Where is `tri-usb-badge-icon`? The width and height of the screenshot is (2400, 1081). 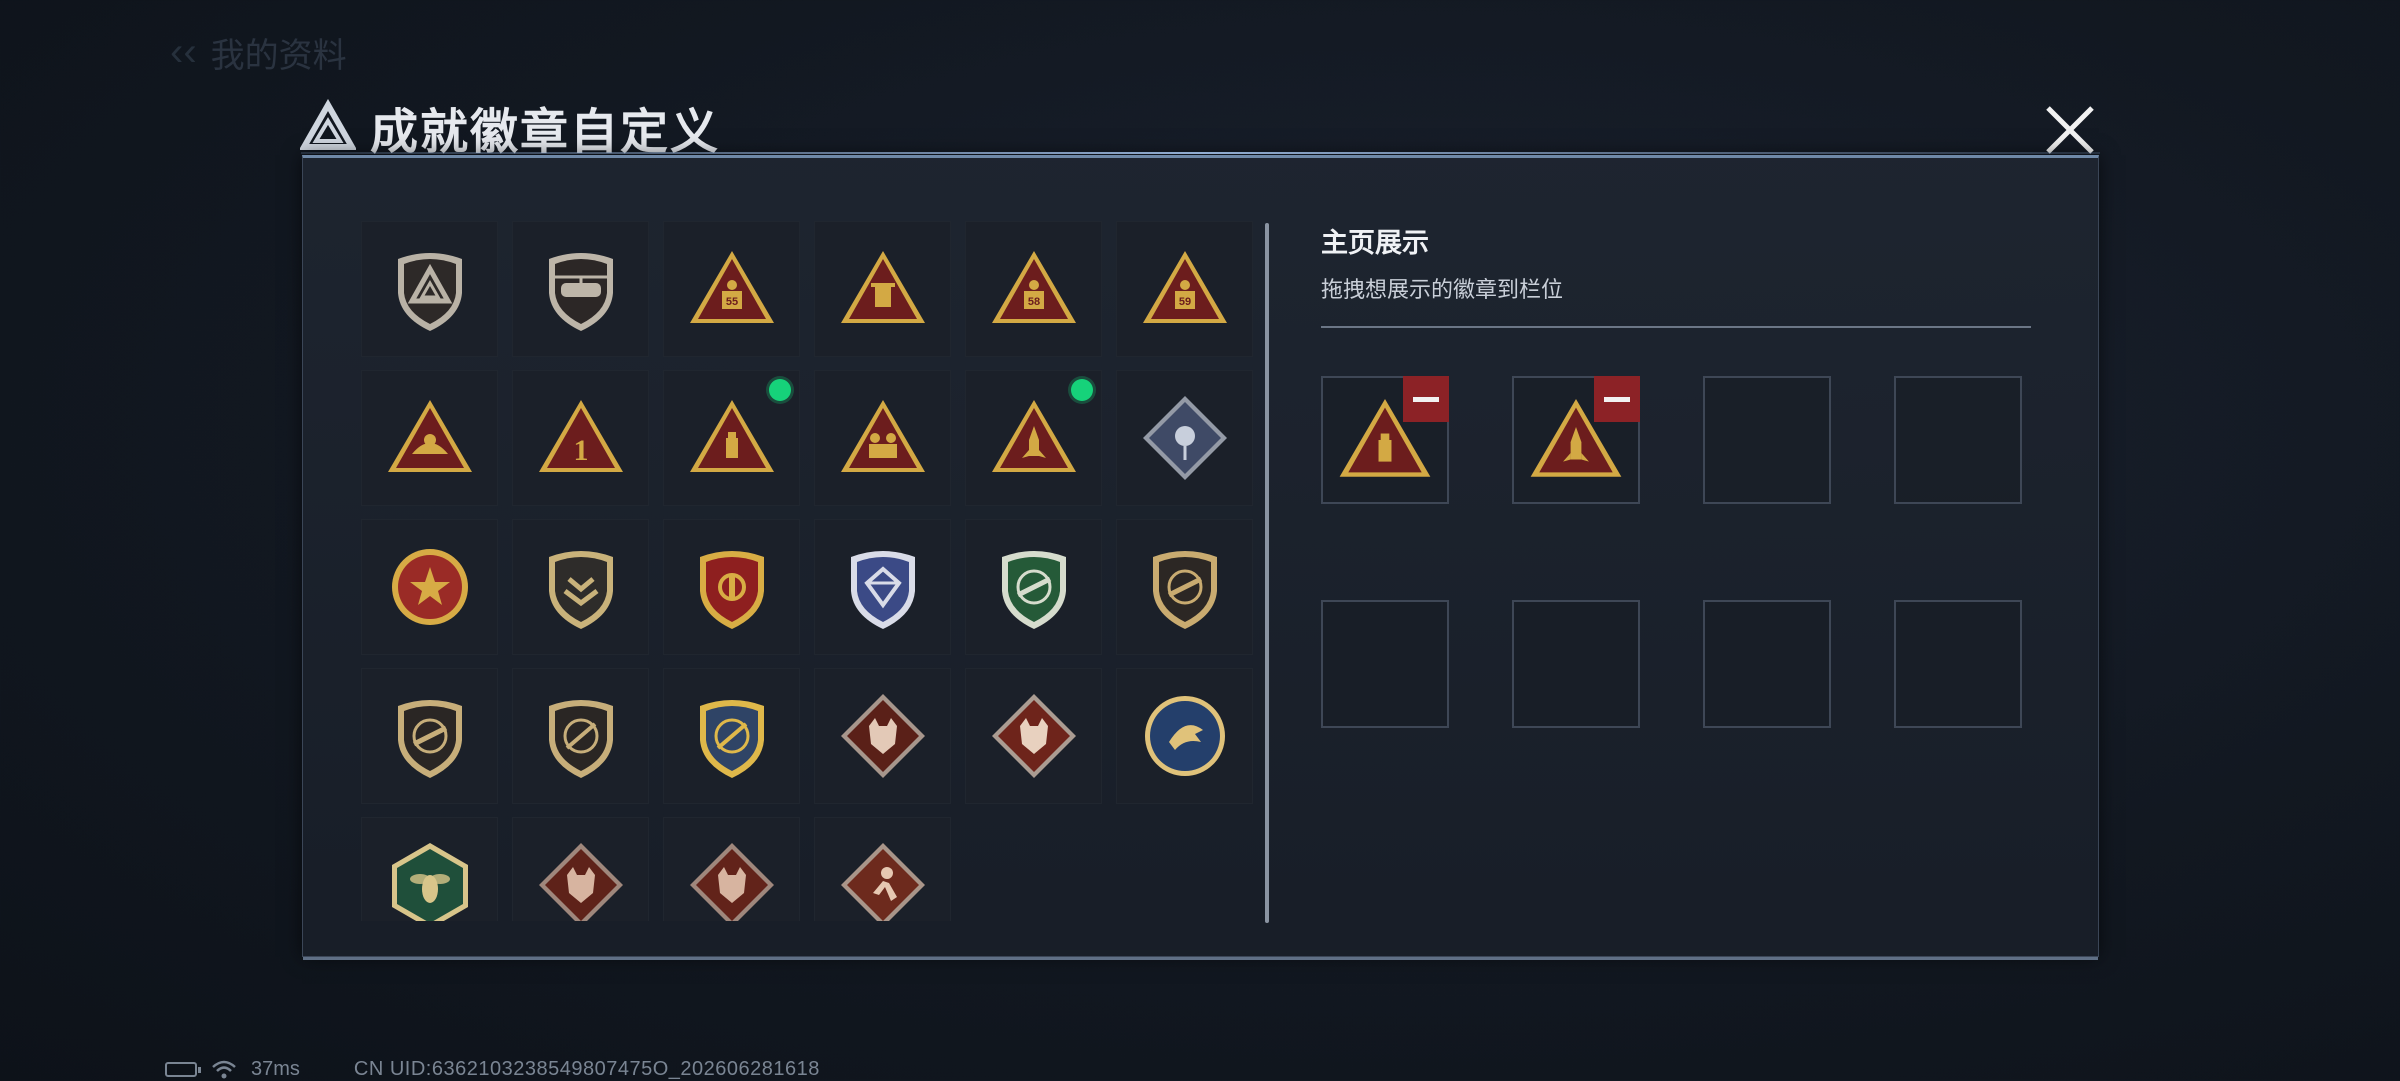
tri-usb-badge-icon is located at coordinates (731, 436).